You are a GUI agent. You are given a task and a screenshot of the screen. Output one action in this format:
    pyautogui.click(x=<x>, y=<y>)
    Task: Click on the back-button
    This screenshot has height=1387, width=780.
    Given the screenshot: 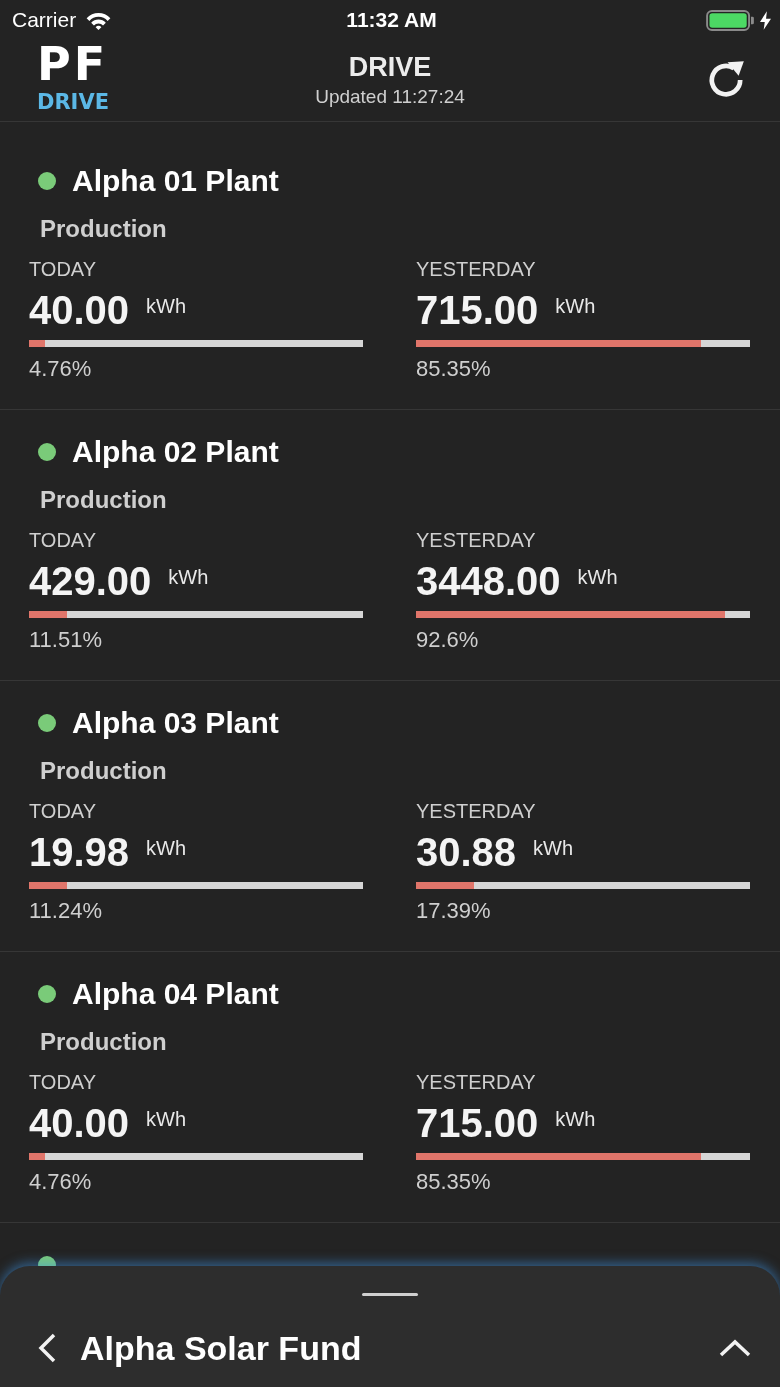 What is the action you would take?
    pyautogui.click(x=47, y=1348)
    